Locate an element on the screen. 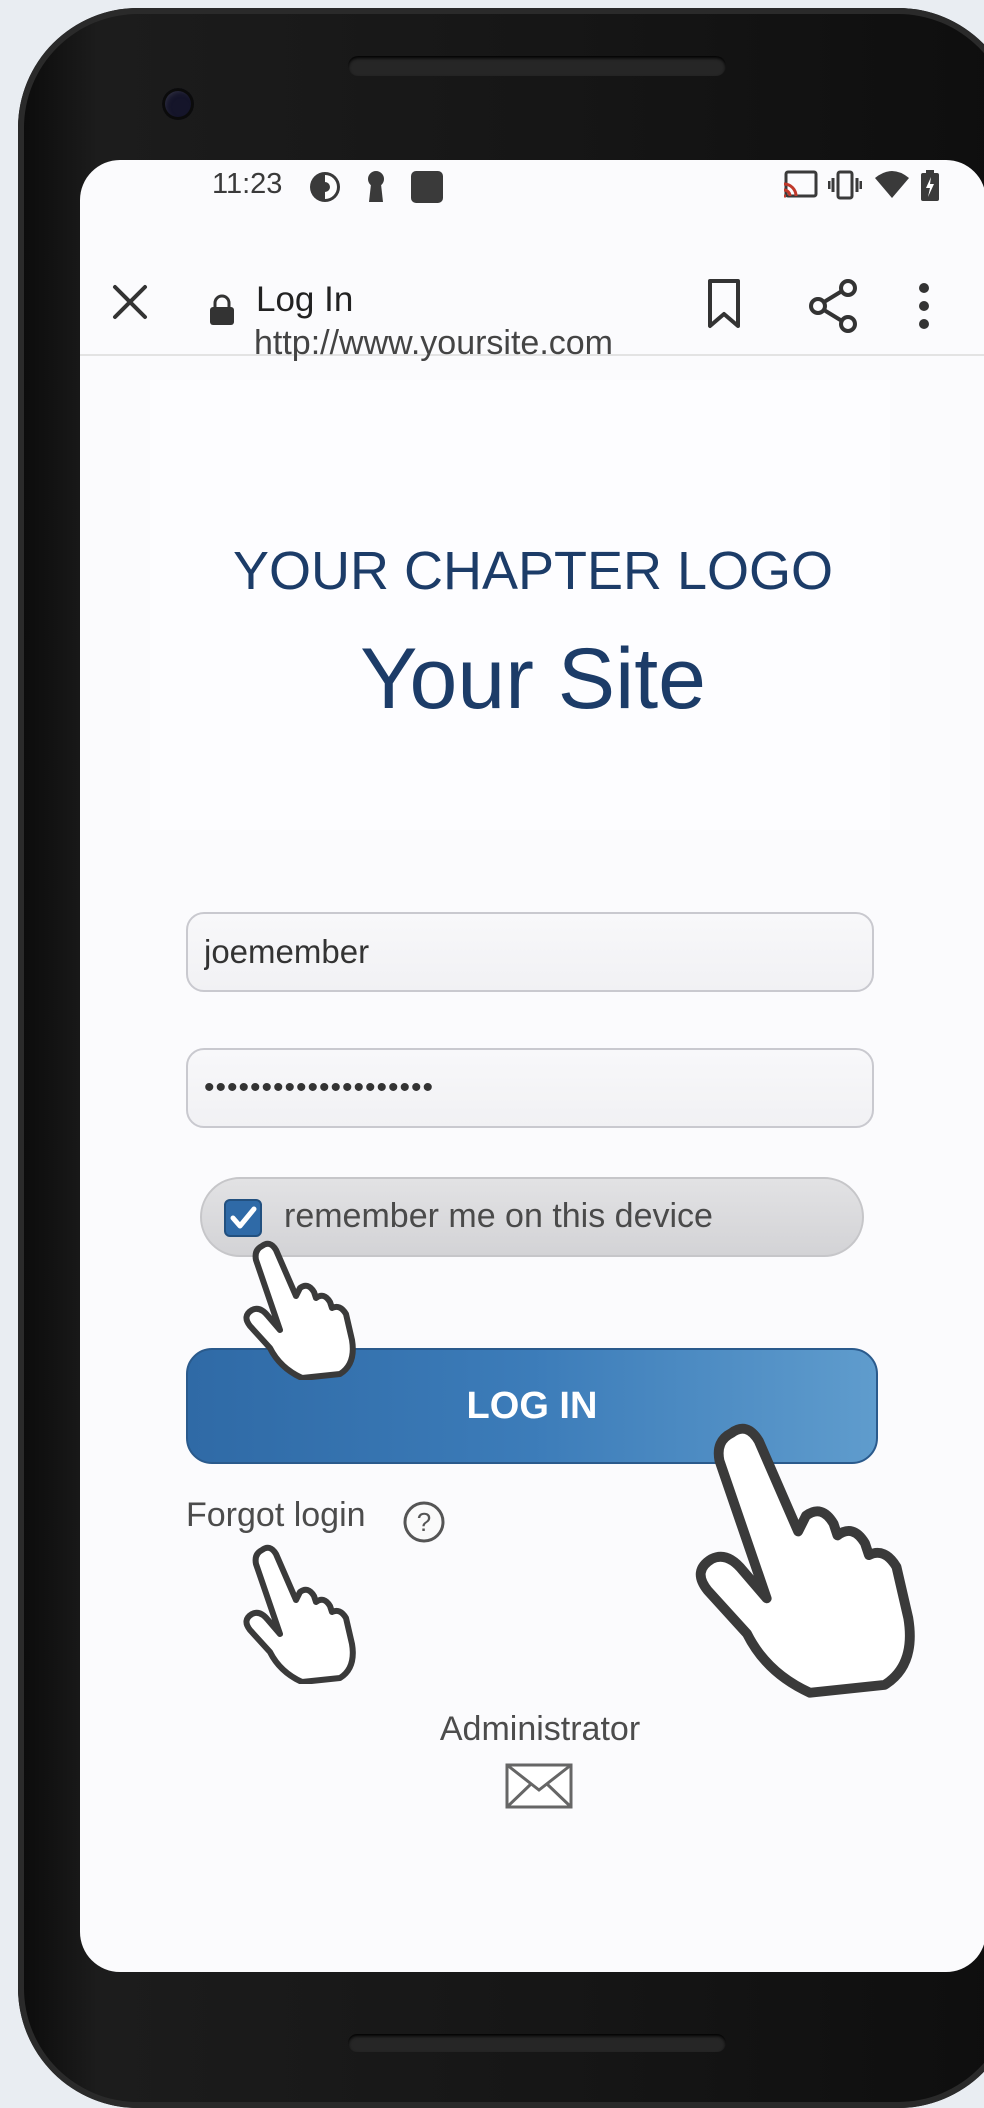 The height and width of the screenshot is (2108, 984). checkmark-icon is located at coordinates (243, 1217).